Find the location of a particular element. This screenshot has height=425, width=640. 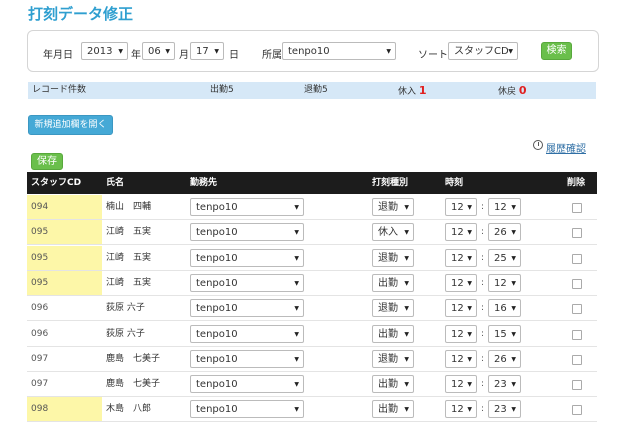

break-out-label: 休戻 is located at coordinates (507, 92).